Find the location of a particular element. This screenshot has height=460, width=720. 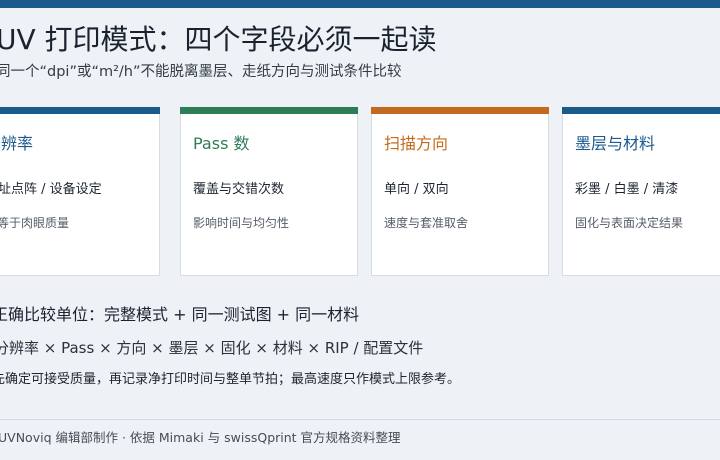

card-title: 墨层与材料 is located at coordinates (615, 143).